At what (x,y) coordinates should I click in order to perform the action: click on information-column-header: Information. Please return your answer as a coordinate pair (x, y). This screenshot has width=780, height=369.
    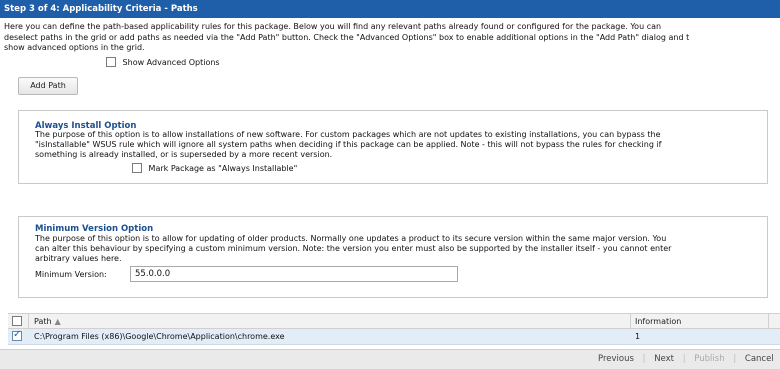
    Looking at the image, I should click on (658, 321).